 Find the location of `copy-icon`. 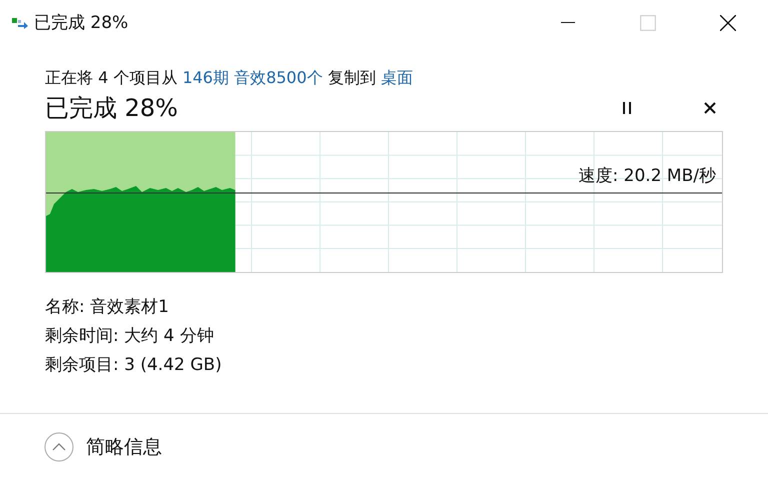

copy-icon is located at coordinates (20, 22).